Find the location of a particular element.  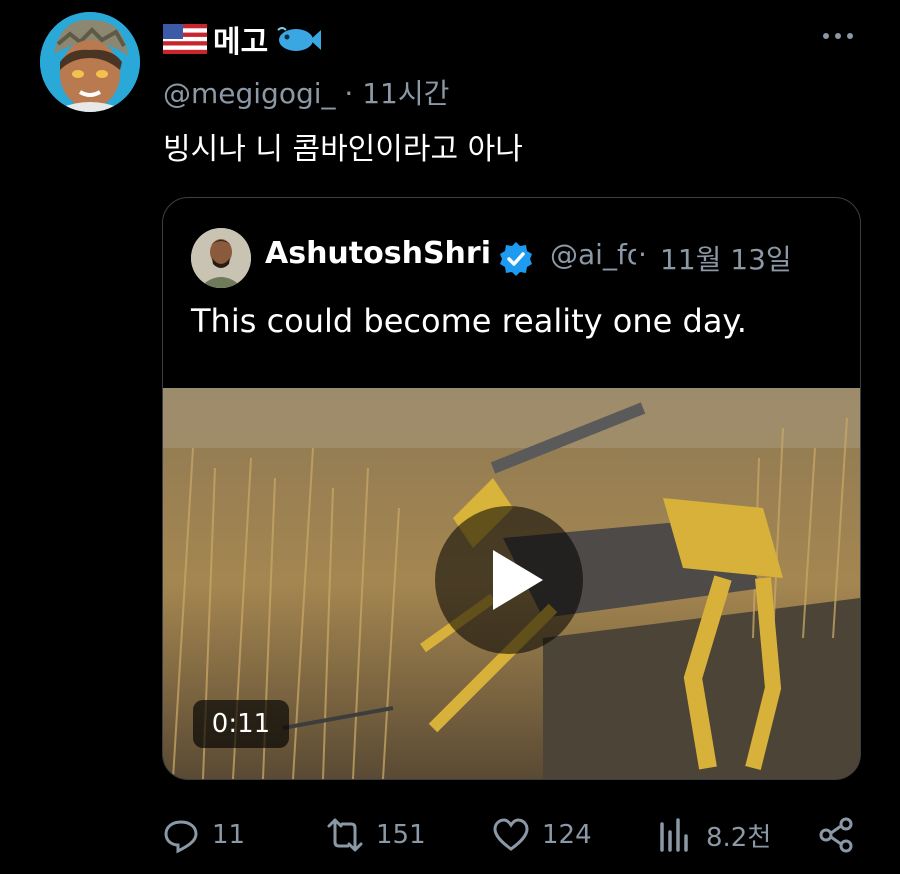

views-button: 8.2천 is located at coordinates (713, 835).